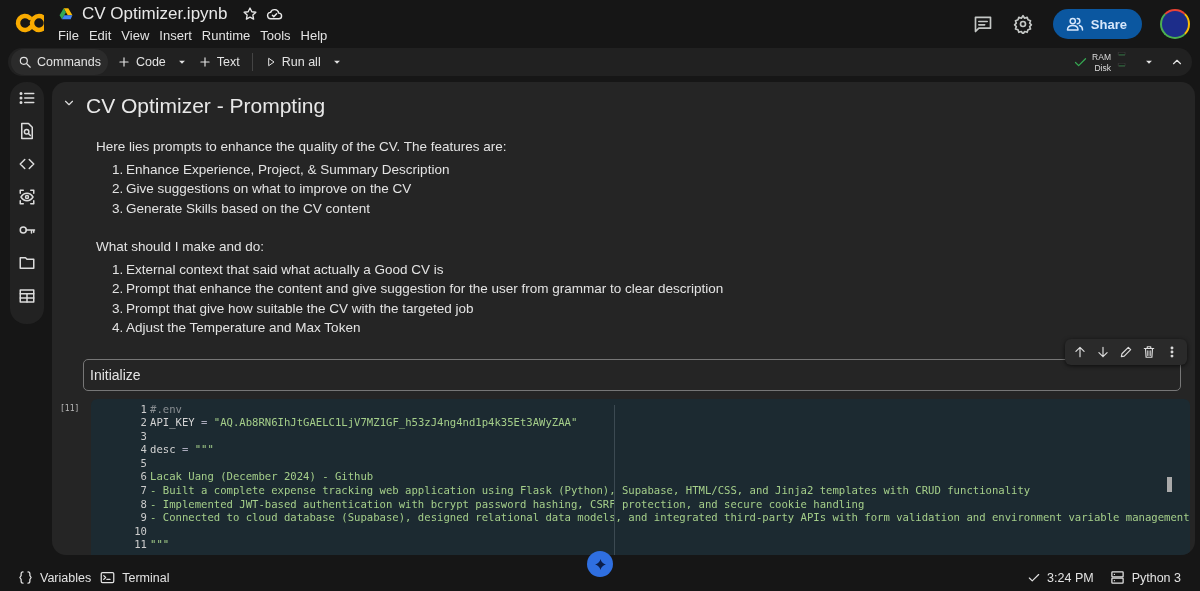 The width and height of the screenshot is (1200, 591). Describe the element at coordinates (143, 491) in the screenshot. I see `line-number: 7` at that location.